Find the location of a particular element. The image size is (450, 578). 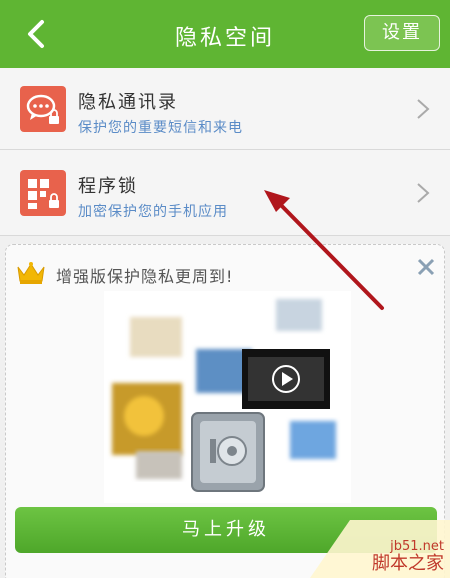

crown-icon is located at coordinates (31, 273).